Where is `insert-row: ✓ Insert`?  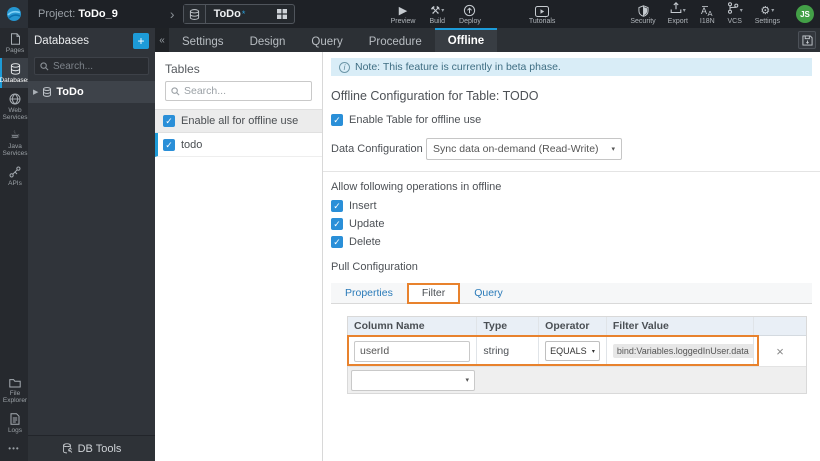 insert-row: ✓ Insert is located at coordinates (571, 206).